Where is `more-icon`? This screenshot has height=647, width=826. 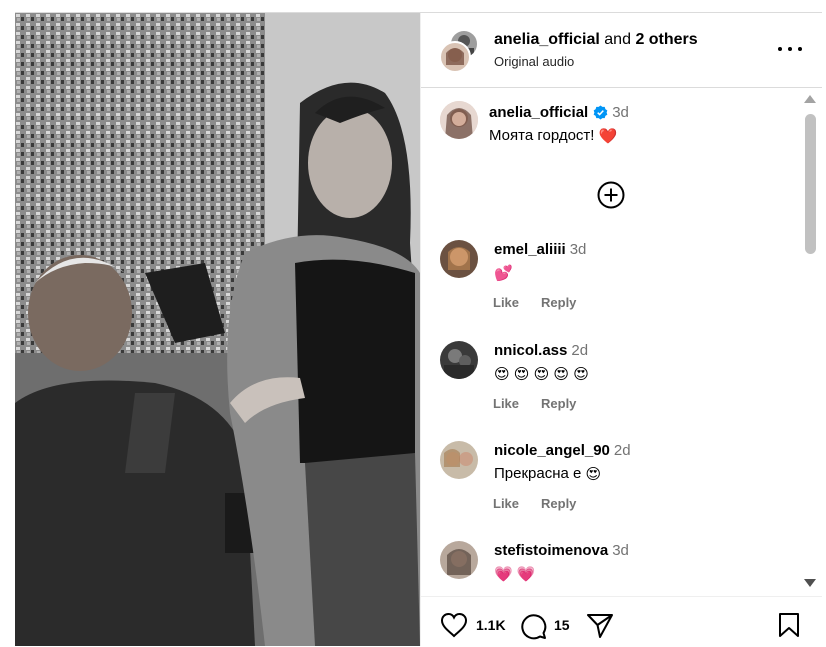 more-icon is located at coordinates (790, 49).